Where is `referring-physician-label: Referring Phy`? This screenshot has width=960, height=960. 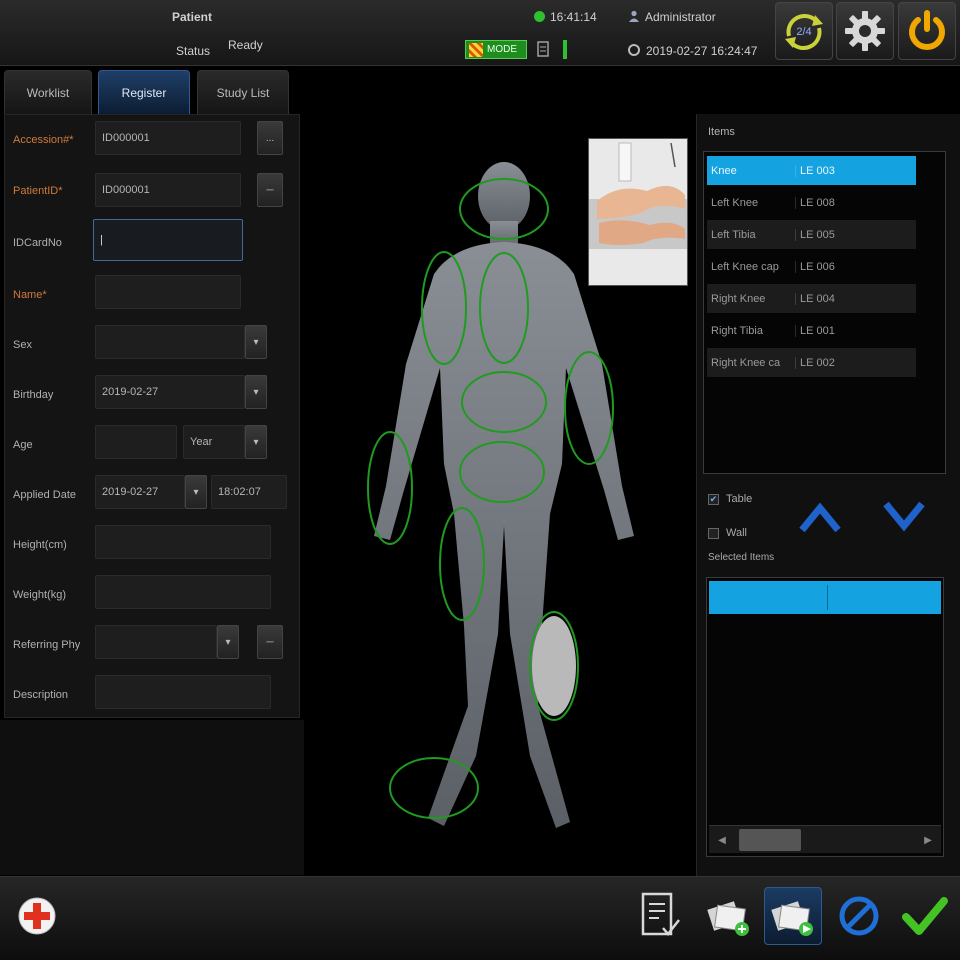 referring-physician-label: Referring Phy is located at coordinates (47, 645).